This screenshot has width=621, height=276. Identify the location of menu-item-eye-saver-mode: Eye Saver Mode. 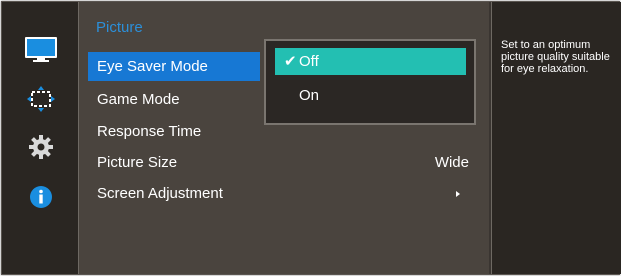
(174, 66).